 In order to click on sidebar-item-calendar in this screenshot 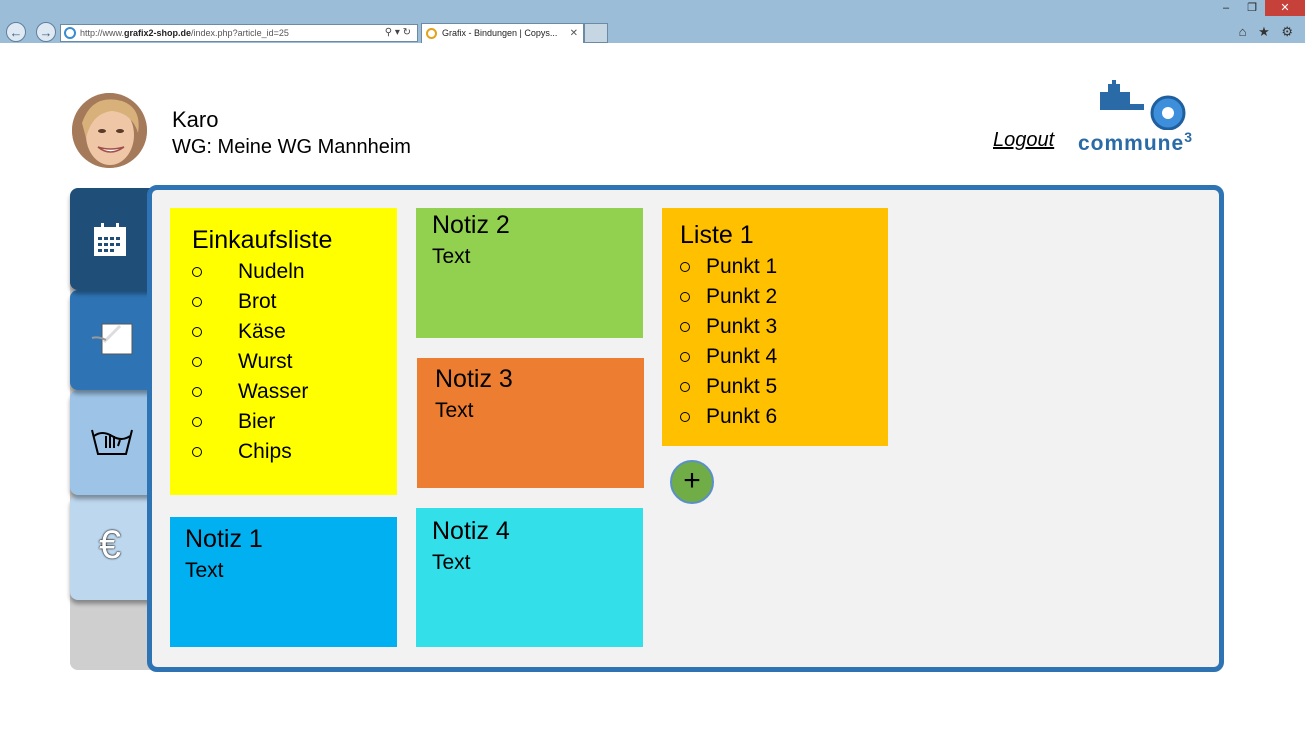, I will do `click(111, 239)`.